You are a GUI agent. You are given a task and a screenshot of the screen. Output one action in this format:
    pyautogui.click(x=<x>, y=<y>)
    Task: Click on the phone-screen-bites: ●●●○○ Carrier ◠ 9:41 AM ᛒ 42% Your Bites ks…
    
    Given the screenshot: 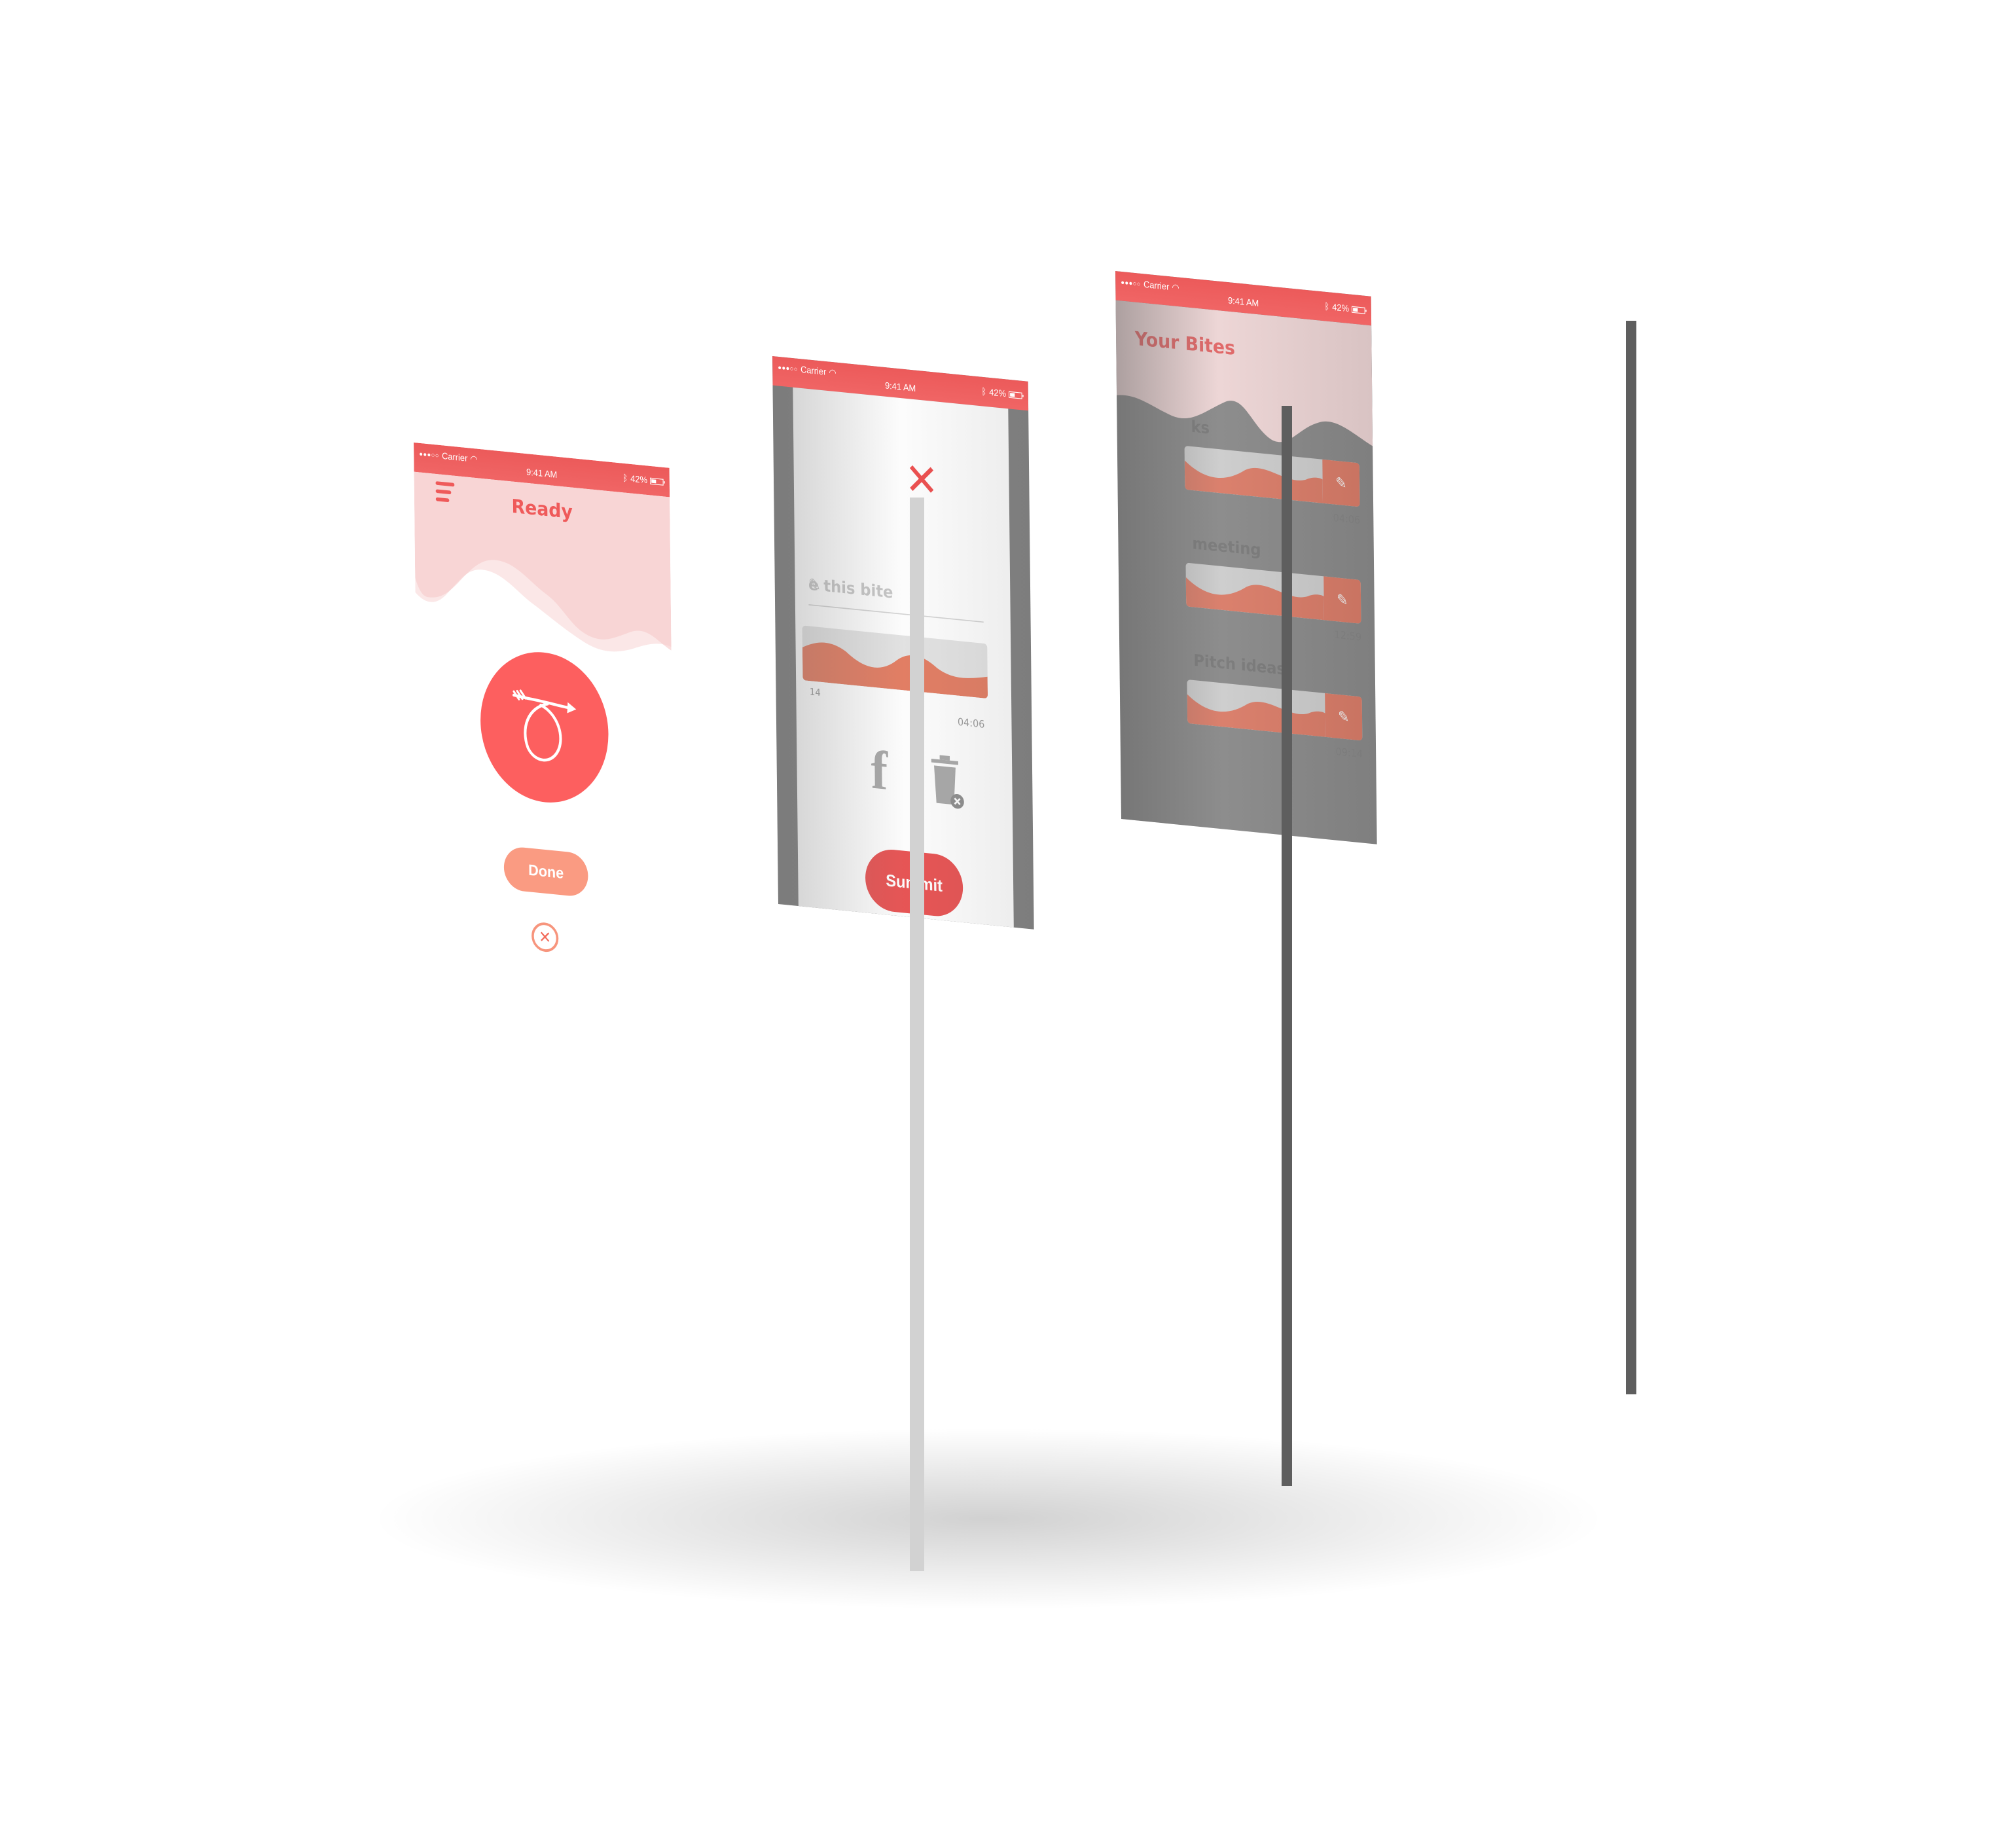 What is the action you would take?
    pyautogui.click(x=1246, y=557)
    